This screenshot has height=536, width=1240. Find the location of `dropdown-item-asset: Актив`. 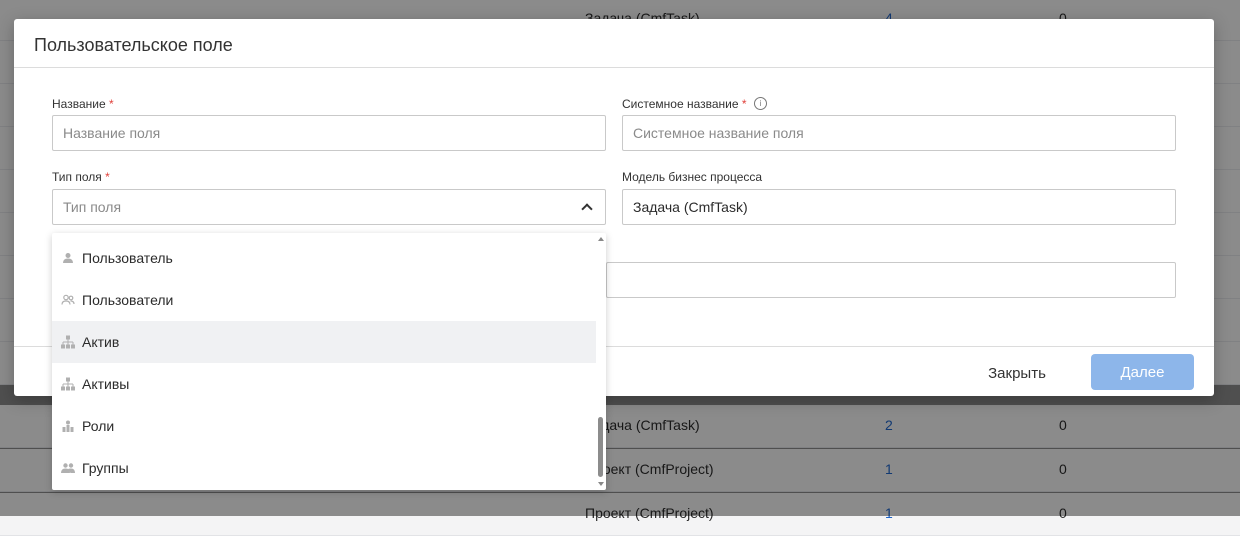

dropdown-item-asset: Актив is located at coordinates (324, 342).